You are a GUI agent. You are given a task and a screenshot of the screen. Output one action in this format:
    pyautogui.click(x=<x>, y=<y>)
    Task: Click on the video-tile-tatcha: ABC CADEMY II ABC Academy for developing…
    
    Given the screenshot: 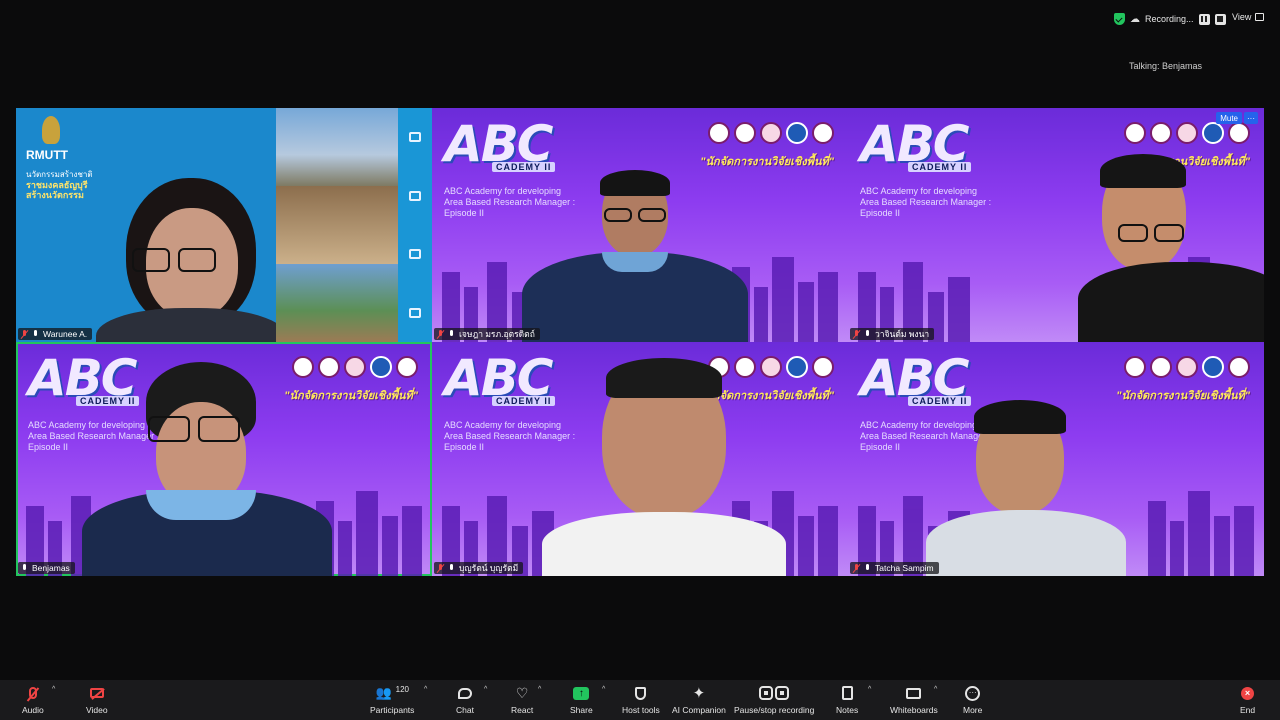 What is the action you would take?
    pyautogui.click(x=1056, y=459)
    